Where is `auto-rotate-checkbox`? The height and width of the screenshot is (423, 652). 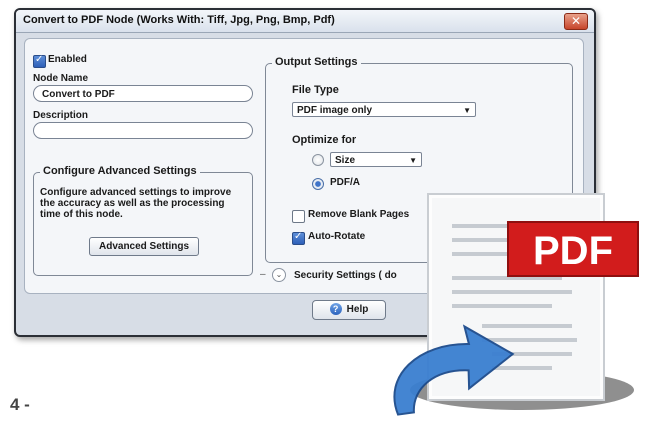
auto-rotate-checkbox is located at coordinates (298, 238).